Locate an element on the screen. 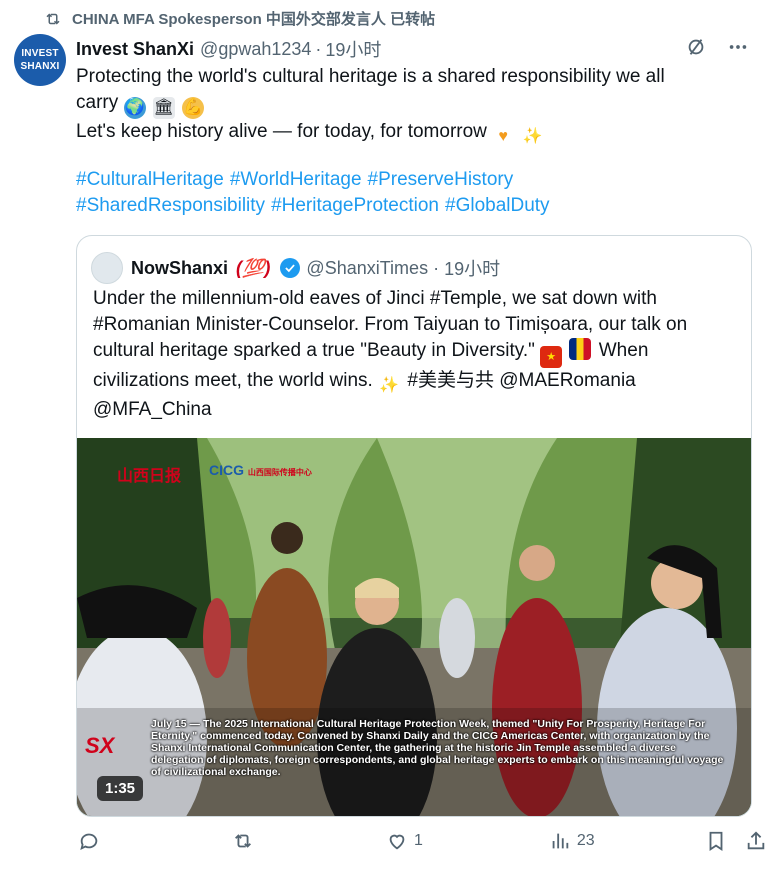  sx-badge: SX is located at coordinates (100, 745).